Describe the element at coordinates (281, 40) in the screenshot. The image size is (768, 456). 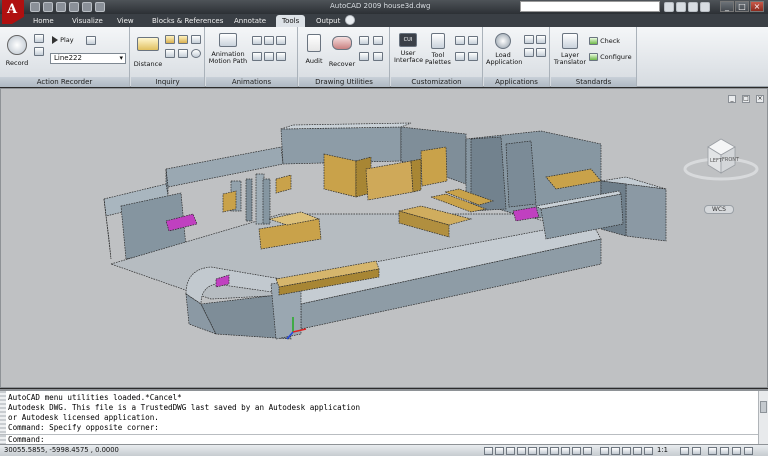
I see `anim-record-icon` at that location.